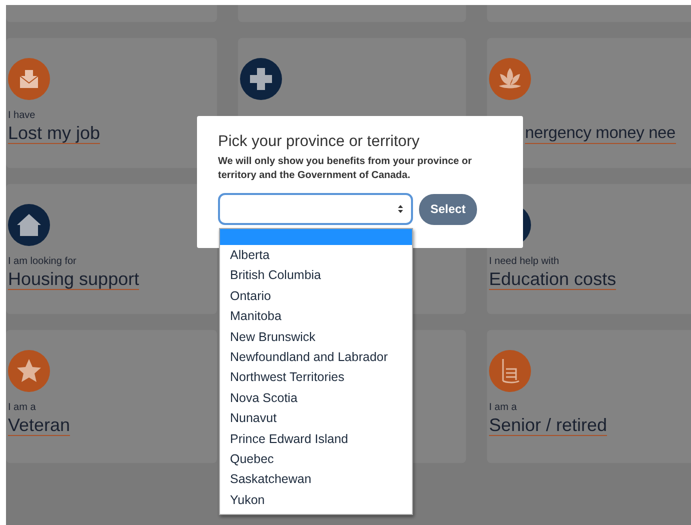  Describe the element at coordinates (315, 209) in the screenshot. I see `province-select` at that location.